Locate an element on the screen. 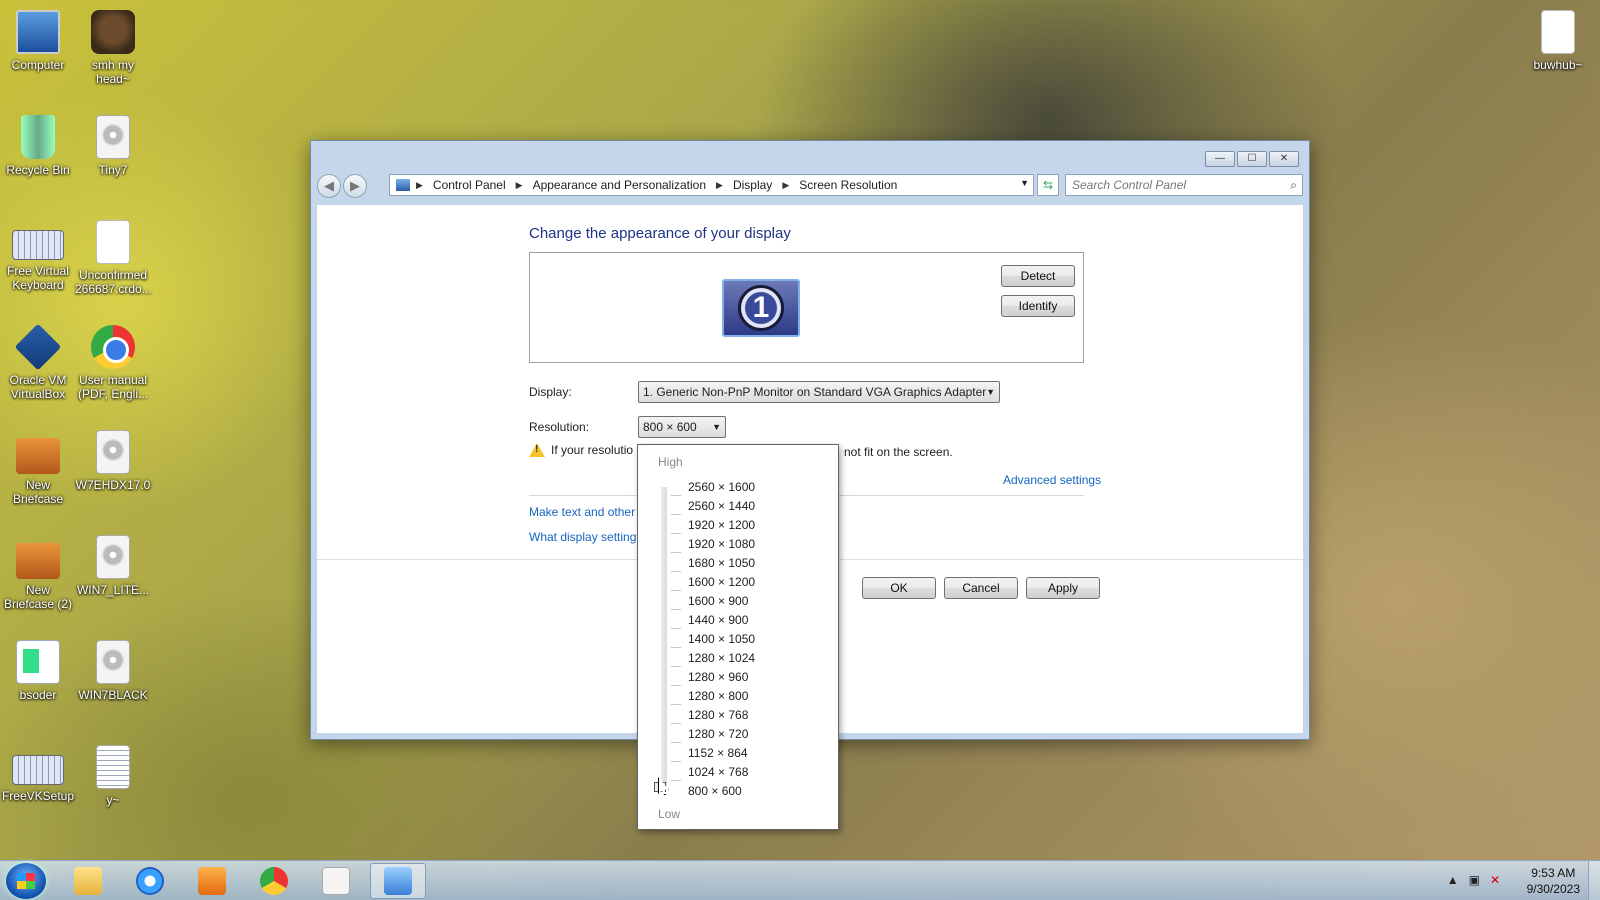 The height and width of the screenshot is (900, 1600). desktop-icon-w7ehdx: W7EHDX17.0 is located at coordinates (113, 461).